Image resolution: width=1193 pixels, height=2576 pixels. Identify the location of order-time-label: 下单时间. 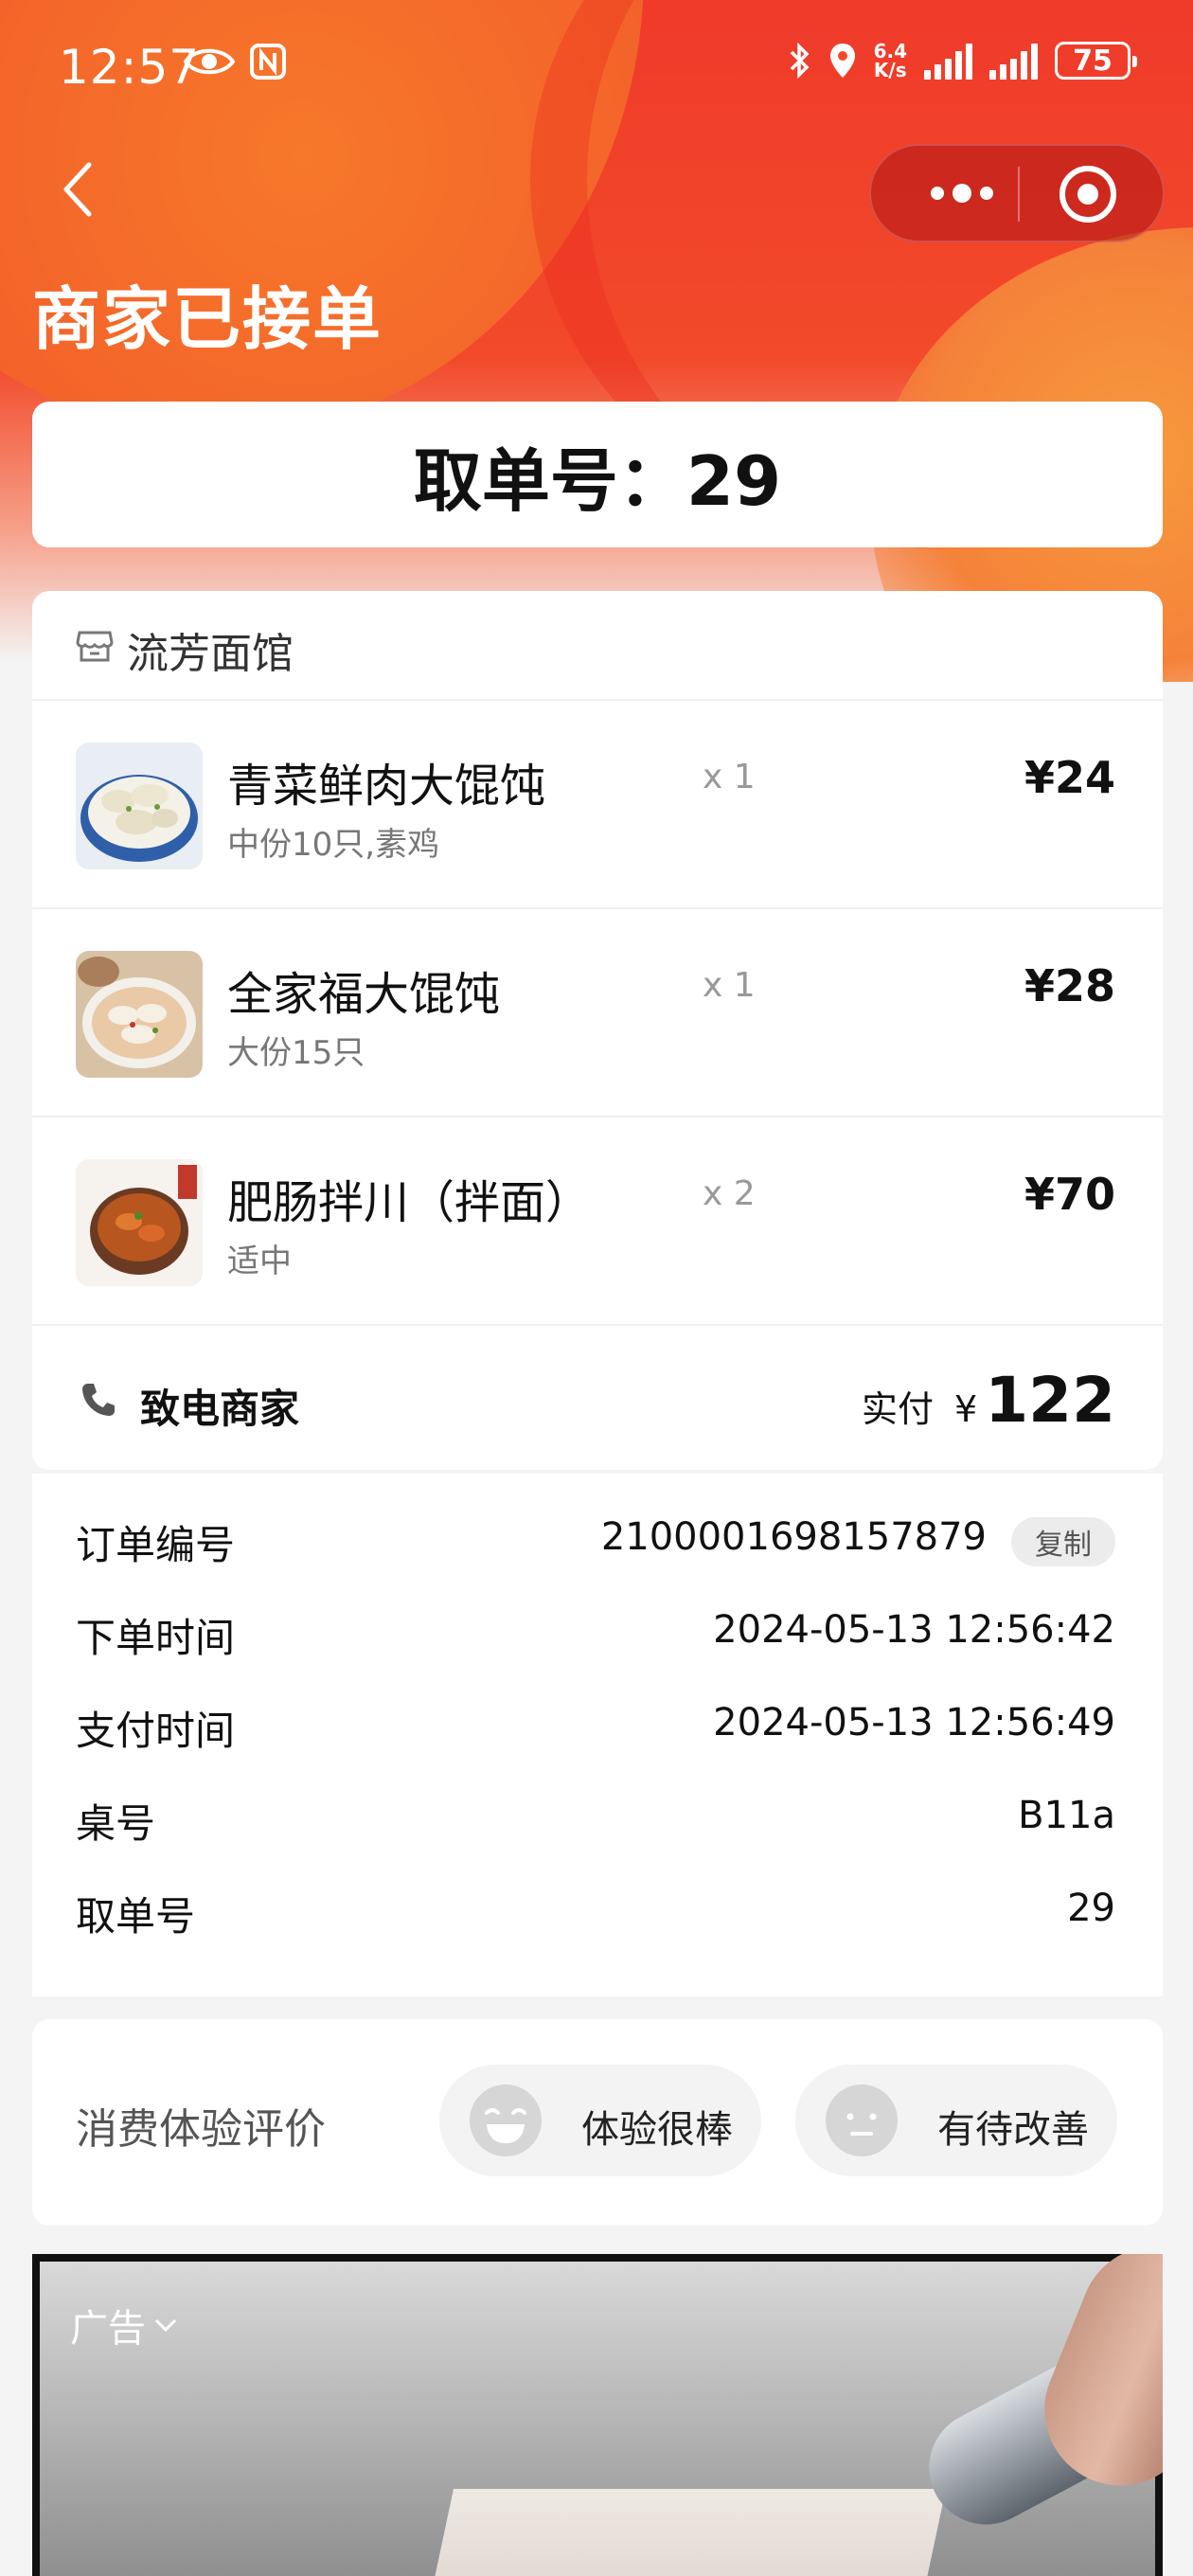
(156, 1638).